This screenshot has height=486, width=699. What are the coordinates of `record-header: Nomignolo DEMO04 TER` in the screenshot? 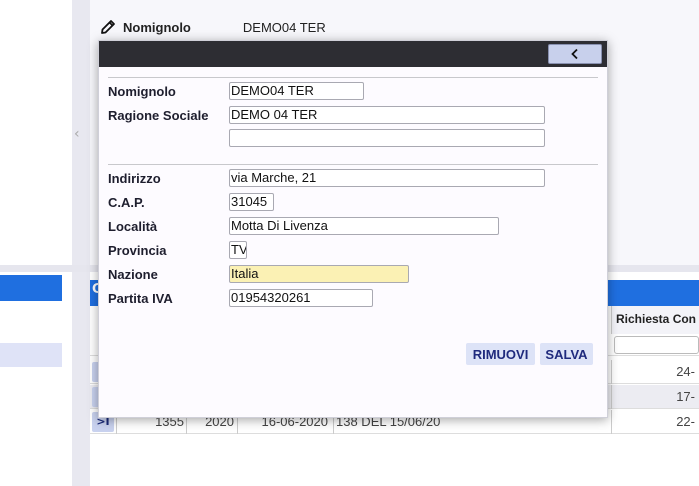 It's located at (212, 27).